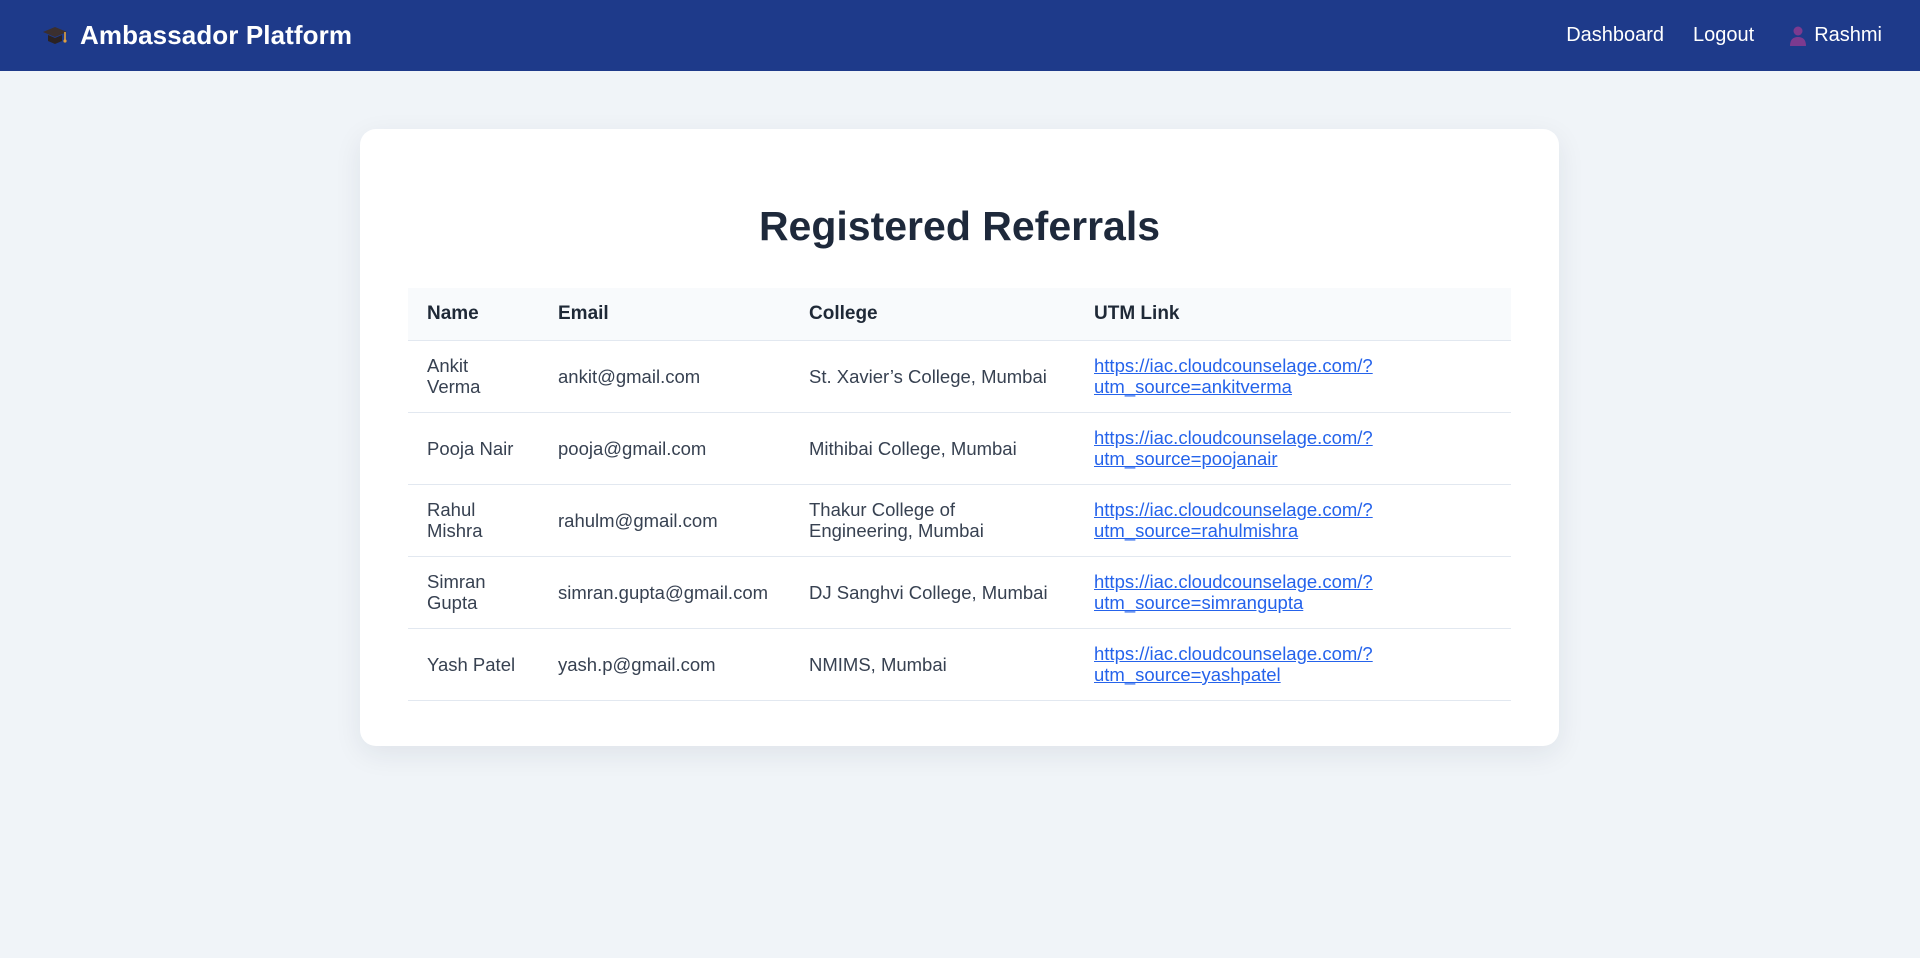 Image resolution: width=1920 pixels, height=958 pixels. What do you see at coordinates (932, 520) in the screenshot?
I see `cell-college: Thakur College of Engineering, Mumbai` at bounding box center [932, 520].